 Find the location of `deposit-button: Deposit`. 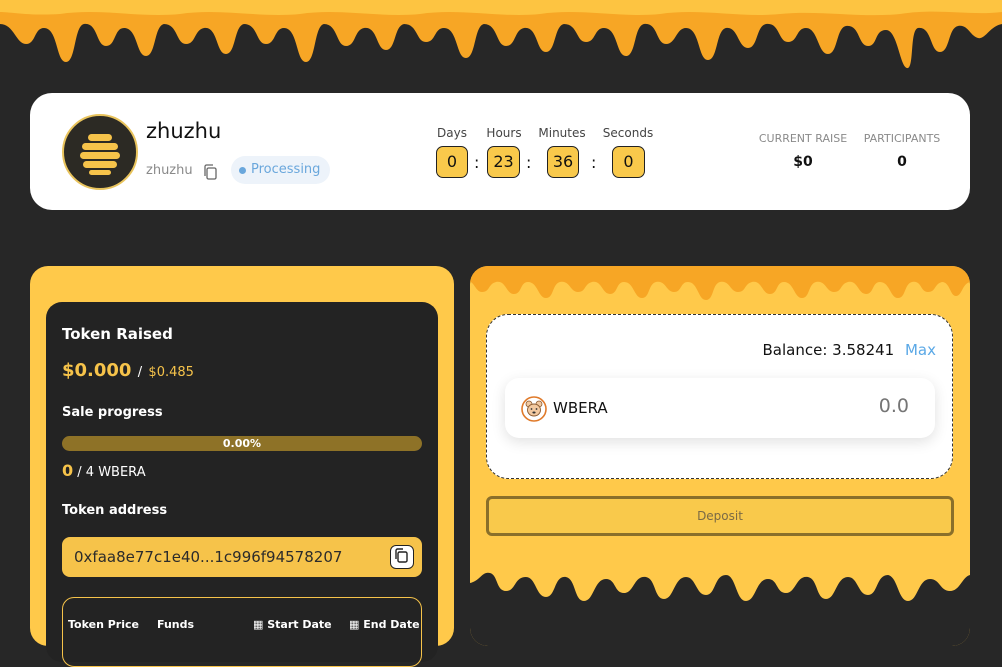

deposit-button: Deposit is located at coordinates (720, 516).